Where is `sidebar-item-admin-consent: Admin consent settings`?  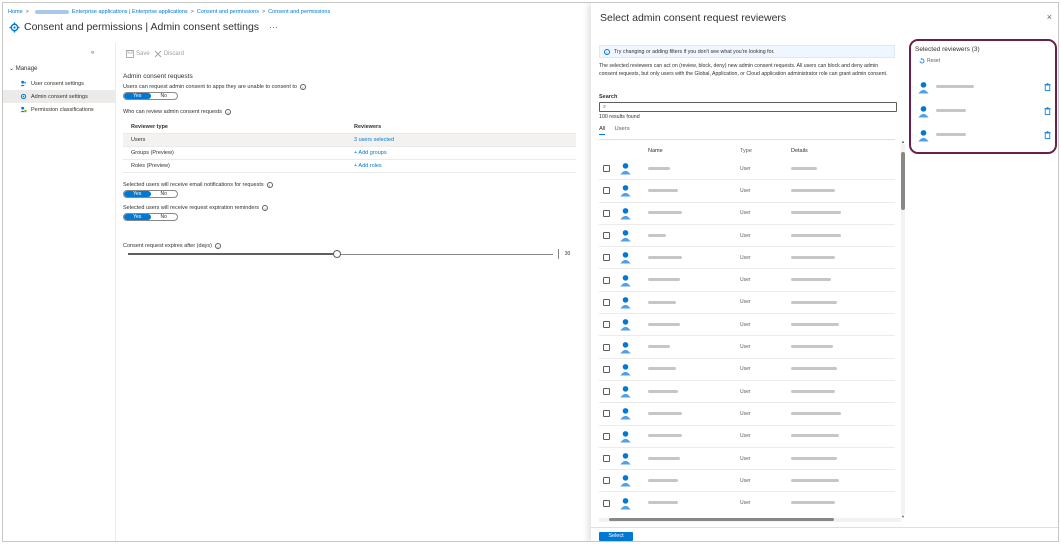
sidebar-item-admin-consent: Admin consent settings is located at coordinates (59, 96).